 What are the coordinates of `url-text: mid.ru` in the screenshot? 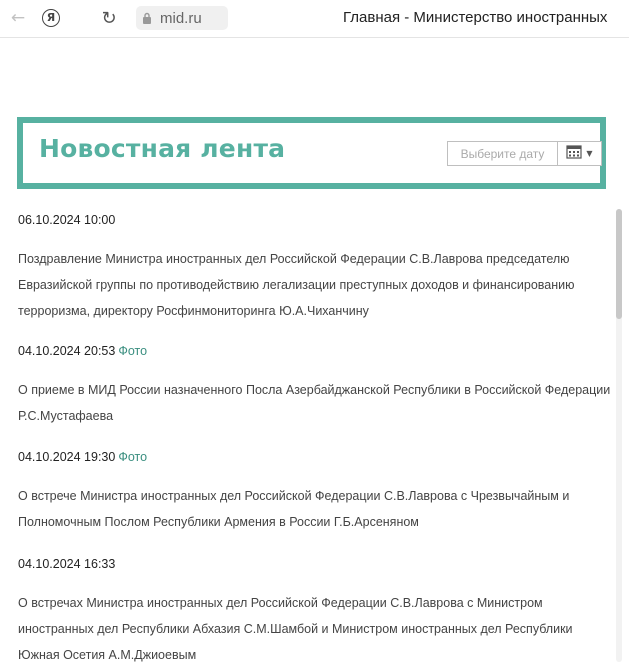 It's located at (181, 18).